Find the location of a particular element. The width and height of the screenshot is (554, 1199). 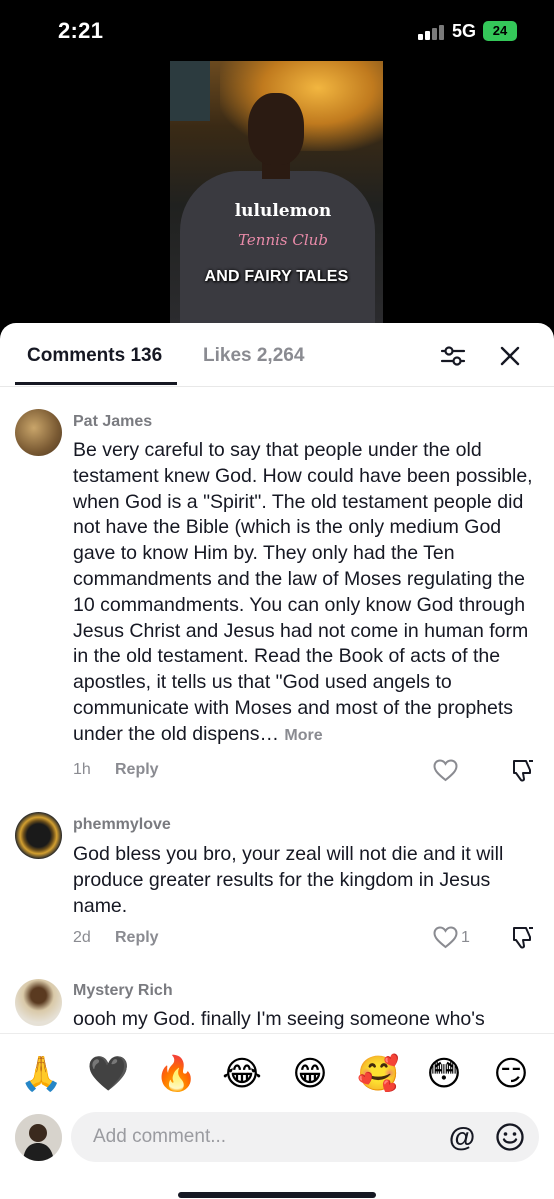

status-time: 2:21 is located at coordinates (81, 30).